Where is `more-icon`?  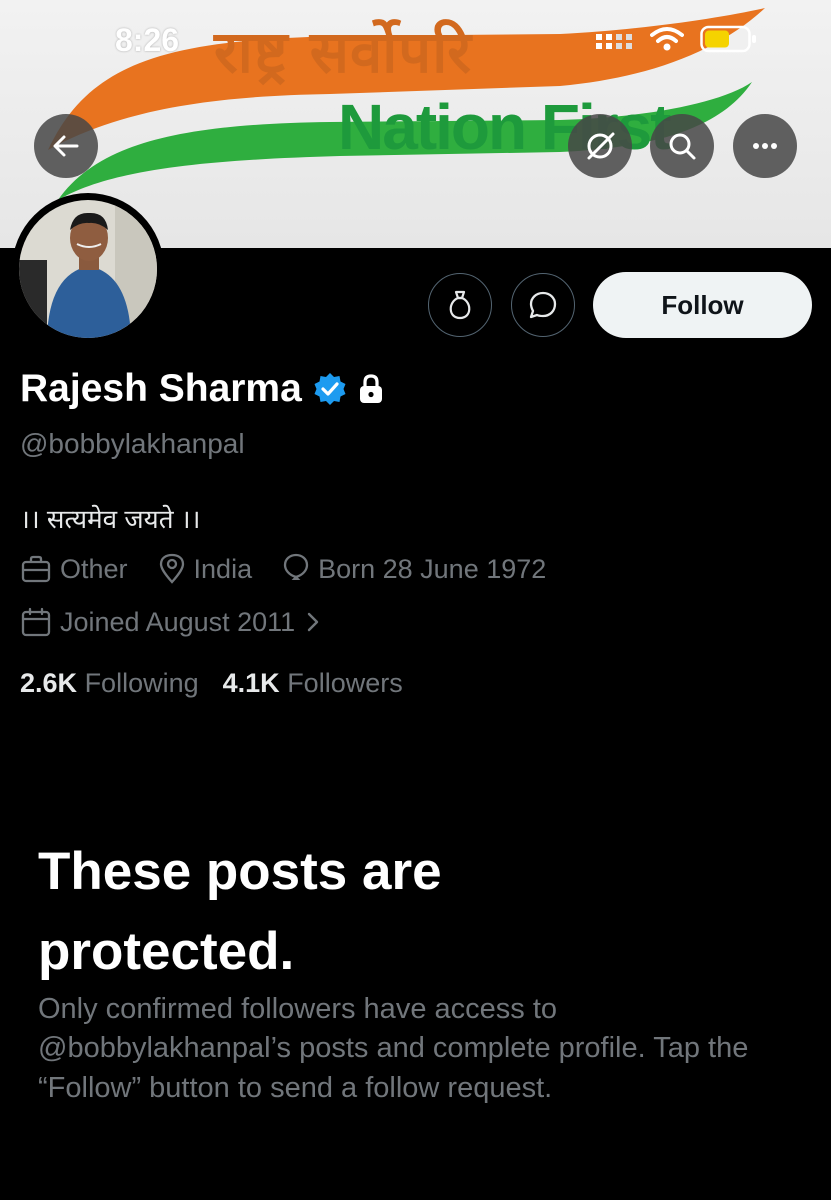
more-icon is located at coordinates (765, 146).